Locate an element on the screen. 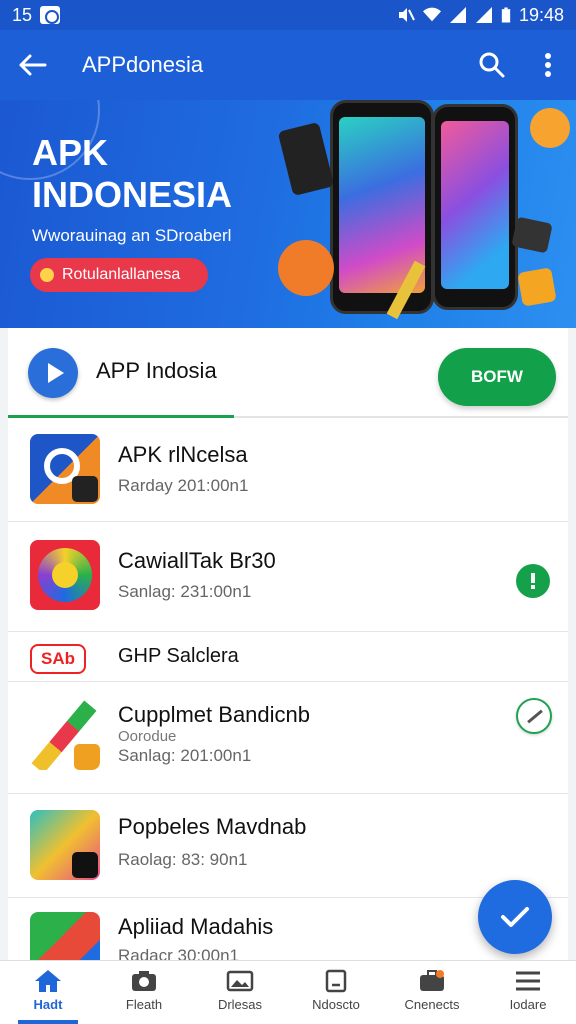 The width and height of the screenshot is (576, 1024). nav-label: Hadt is located at coordinates (48, 1004).